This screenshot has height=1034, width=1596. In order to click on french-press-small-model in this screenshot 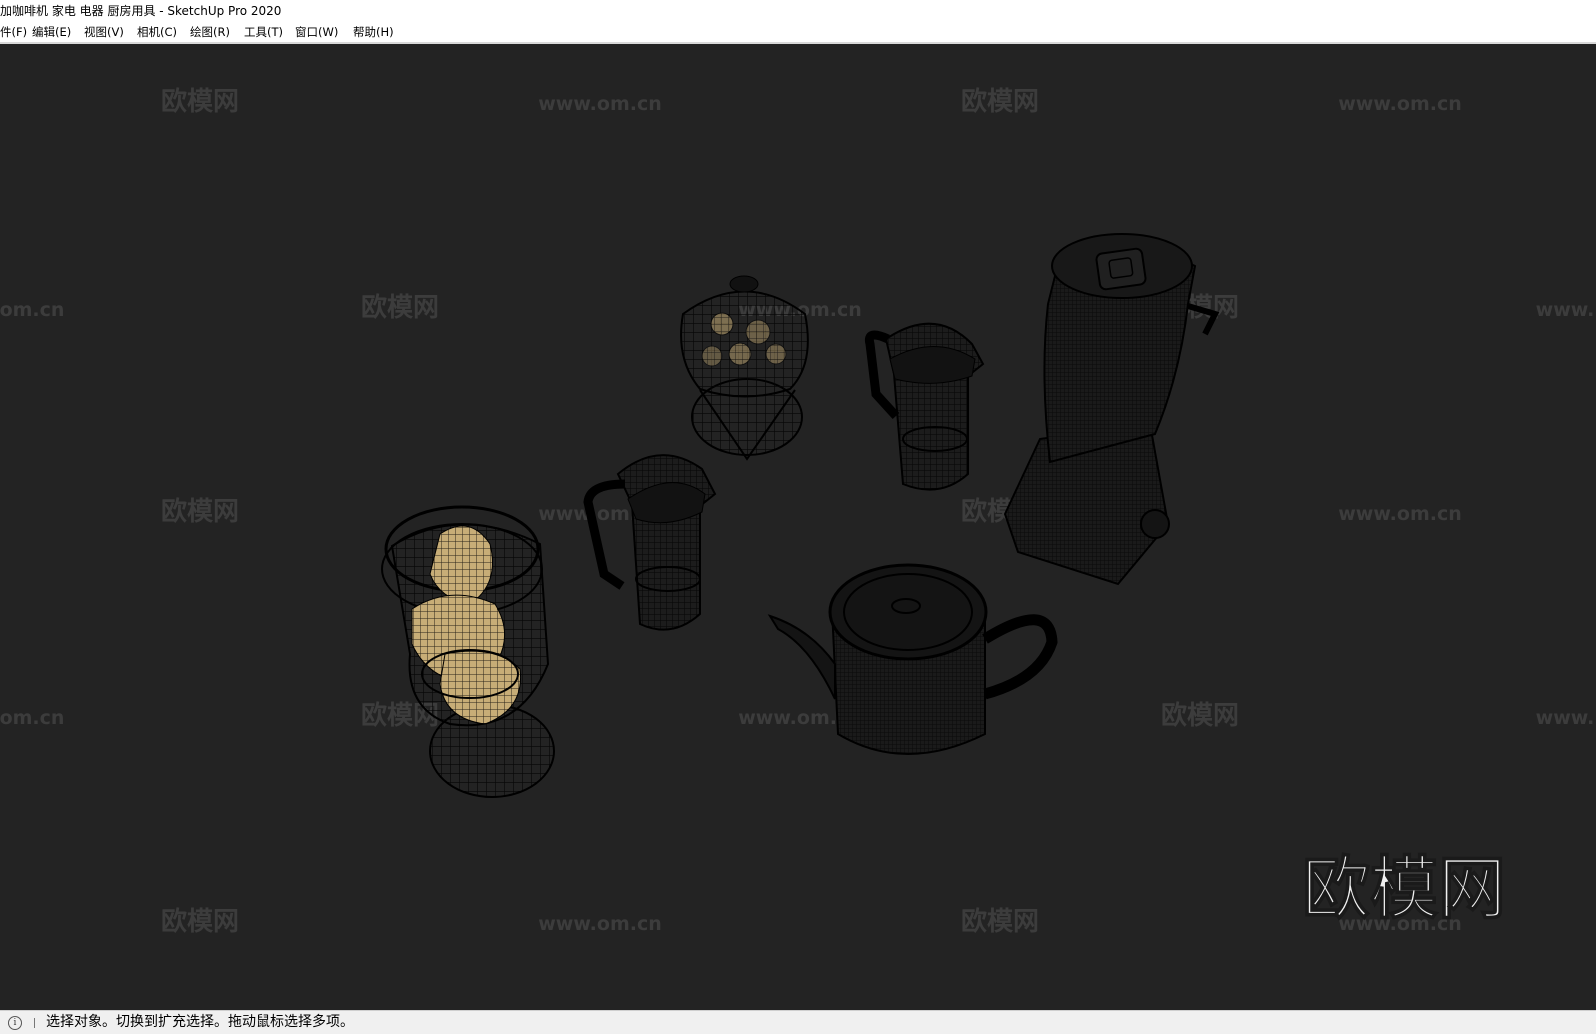, I will do `click(650, 542)`.